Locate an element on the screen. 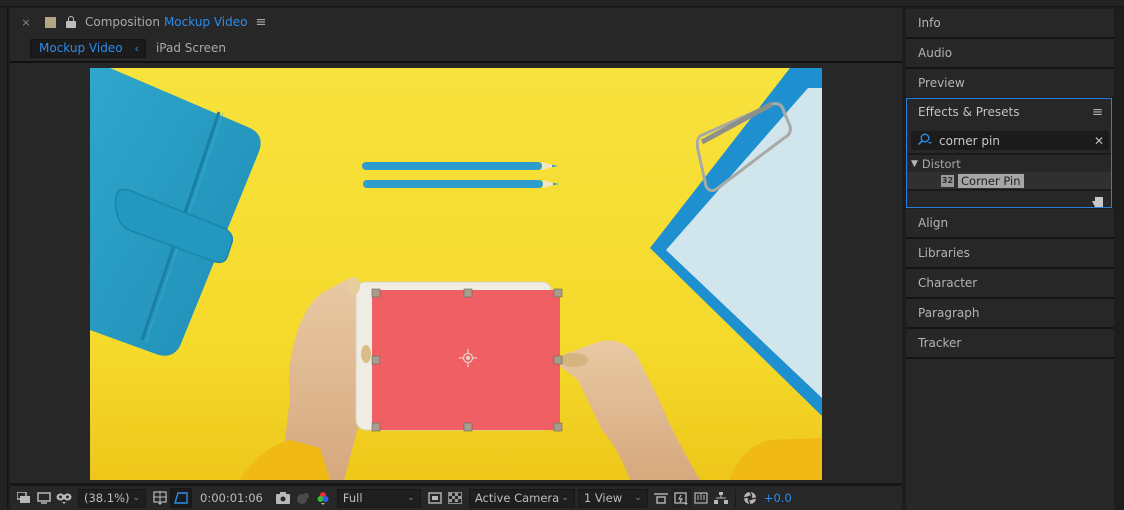 Image resolution: width=1124 pixels, height=510 pixels. breadcrumb-item-mockup-video: Mockup Video ‹ is located at coordinates (88, 48).